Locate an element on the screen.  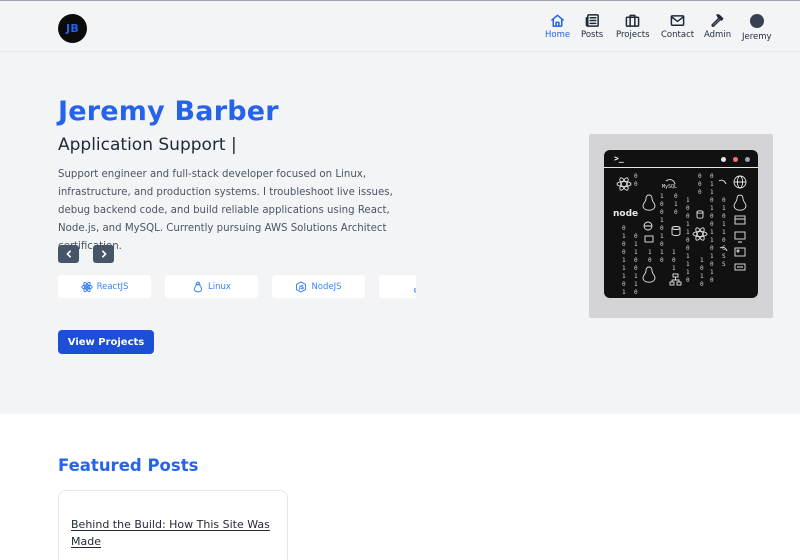
terminal-title-bar: >_ is located at coordinates (681, 159).